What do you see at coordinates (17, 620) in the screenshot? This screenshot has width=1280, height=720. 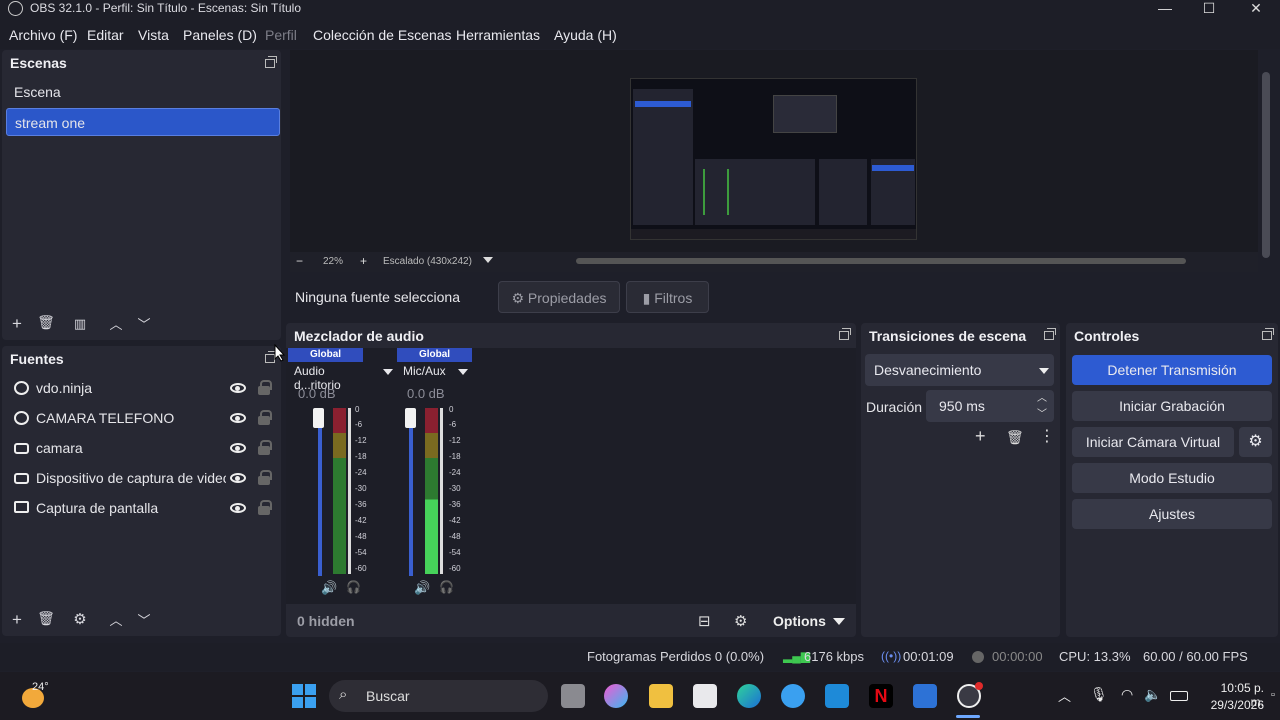 I see `add-source-icon: +` at bounding box center [17, 620].